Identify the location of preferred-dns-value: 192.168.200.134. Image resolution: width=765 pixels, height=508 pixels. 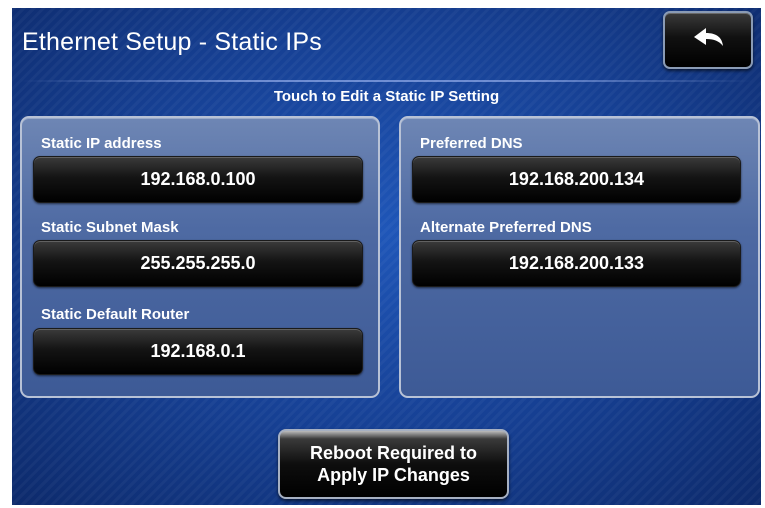
(576, 179).